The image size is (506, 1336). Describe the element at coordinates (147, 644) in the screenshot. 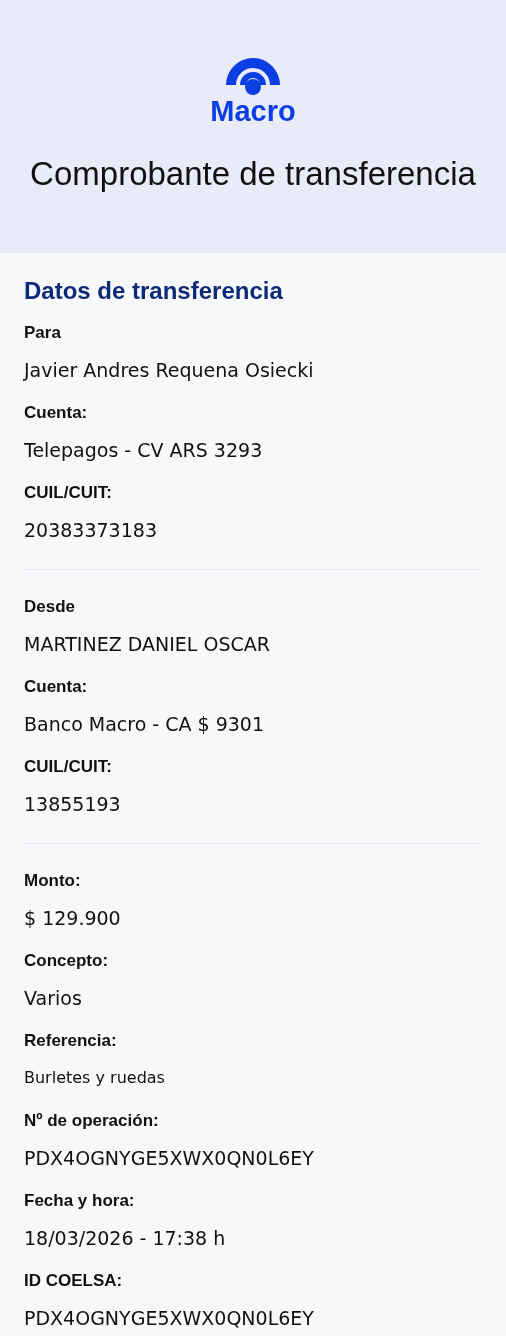

I see `field-value: MARTINEZ DANIEL OSCAR` at that location.